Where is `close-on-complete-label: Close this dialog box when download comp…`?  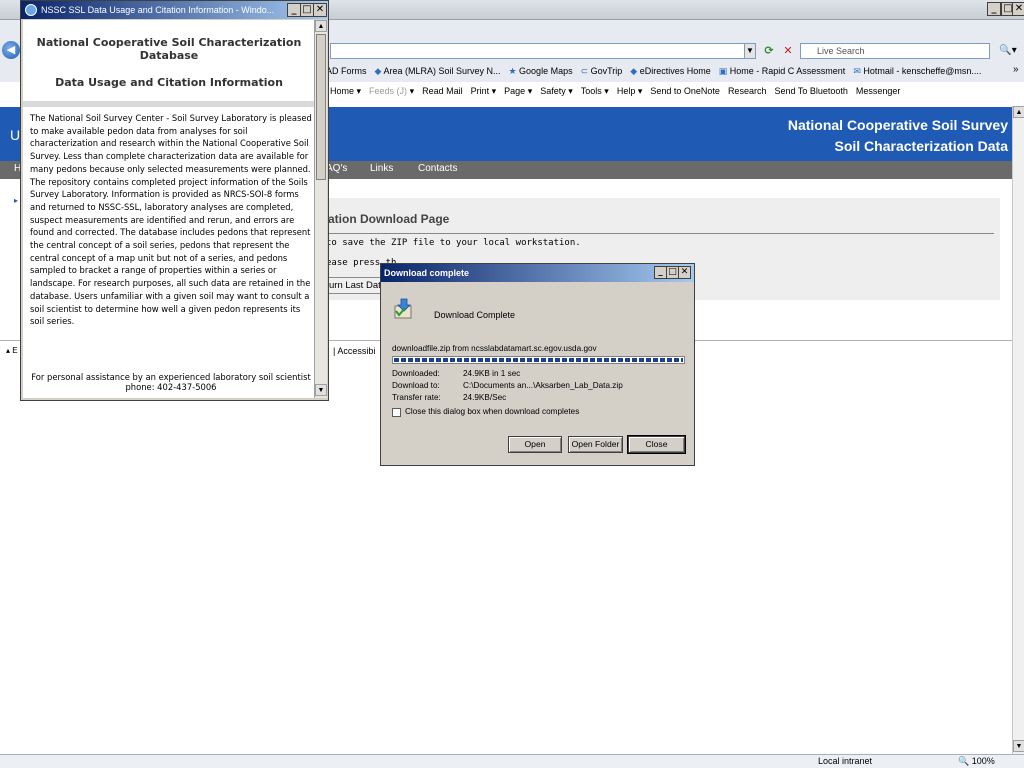
close-on-complete-label: Close this dialog box when download comp… is located at coordinates (492, 411).